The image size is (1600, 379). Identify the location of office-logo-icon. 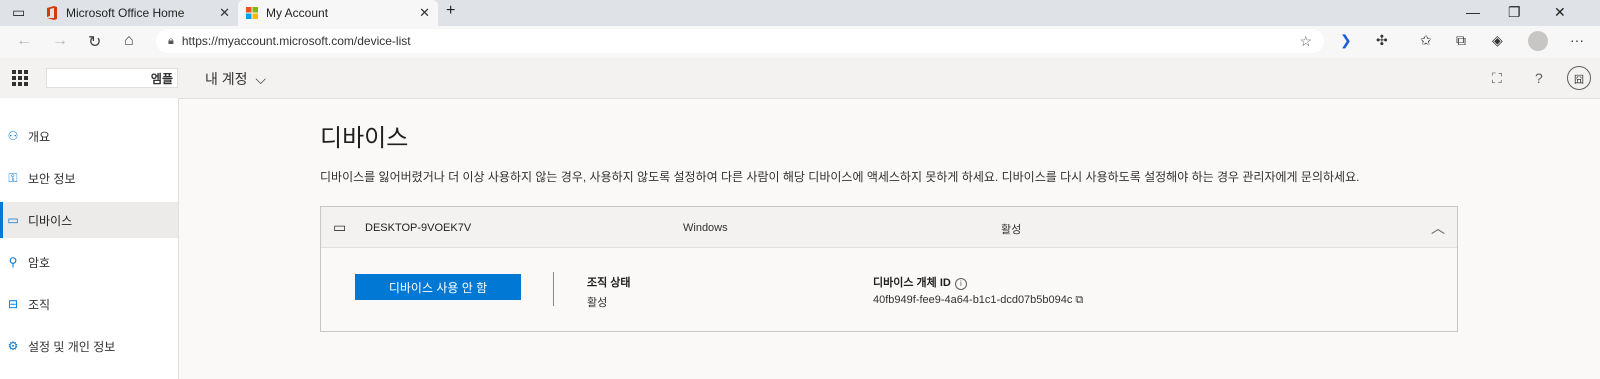
(52, 13).